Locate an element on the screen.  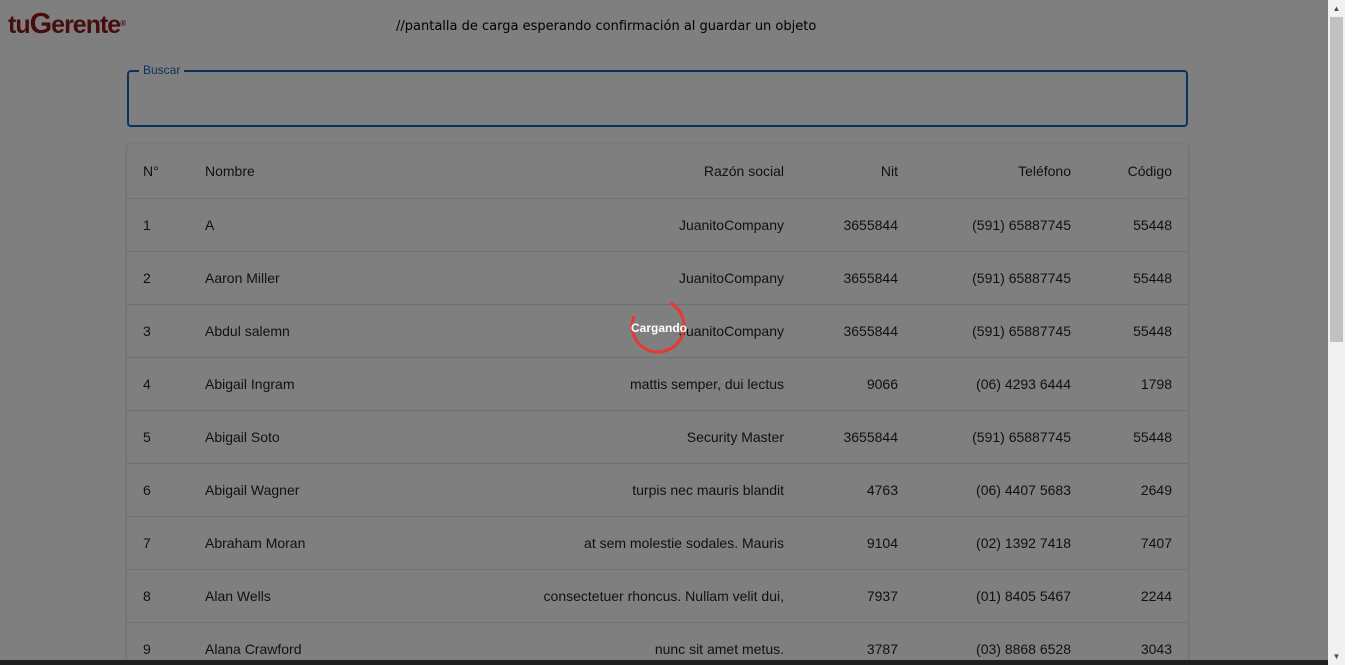
page-scrollbar: ▲ ▼ is located at coordinates (1336, 332).